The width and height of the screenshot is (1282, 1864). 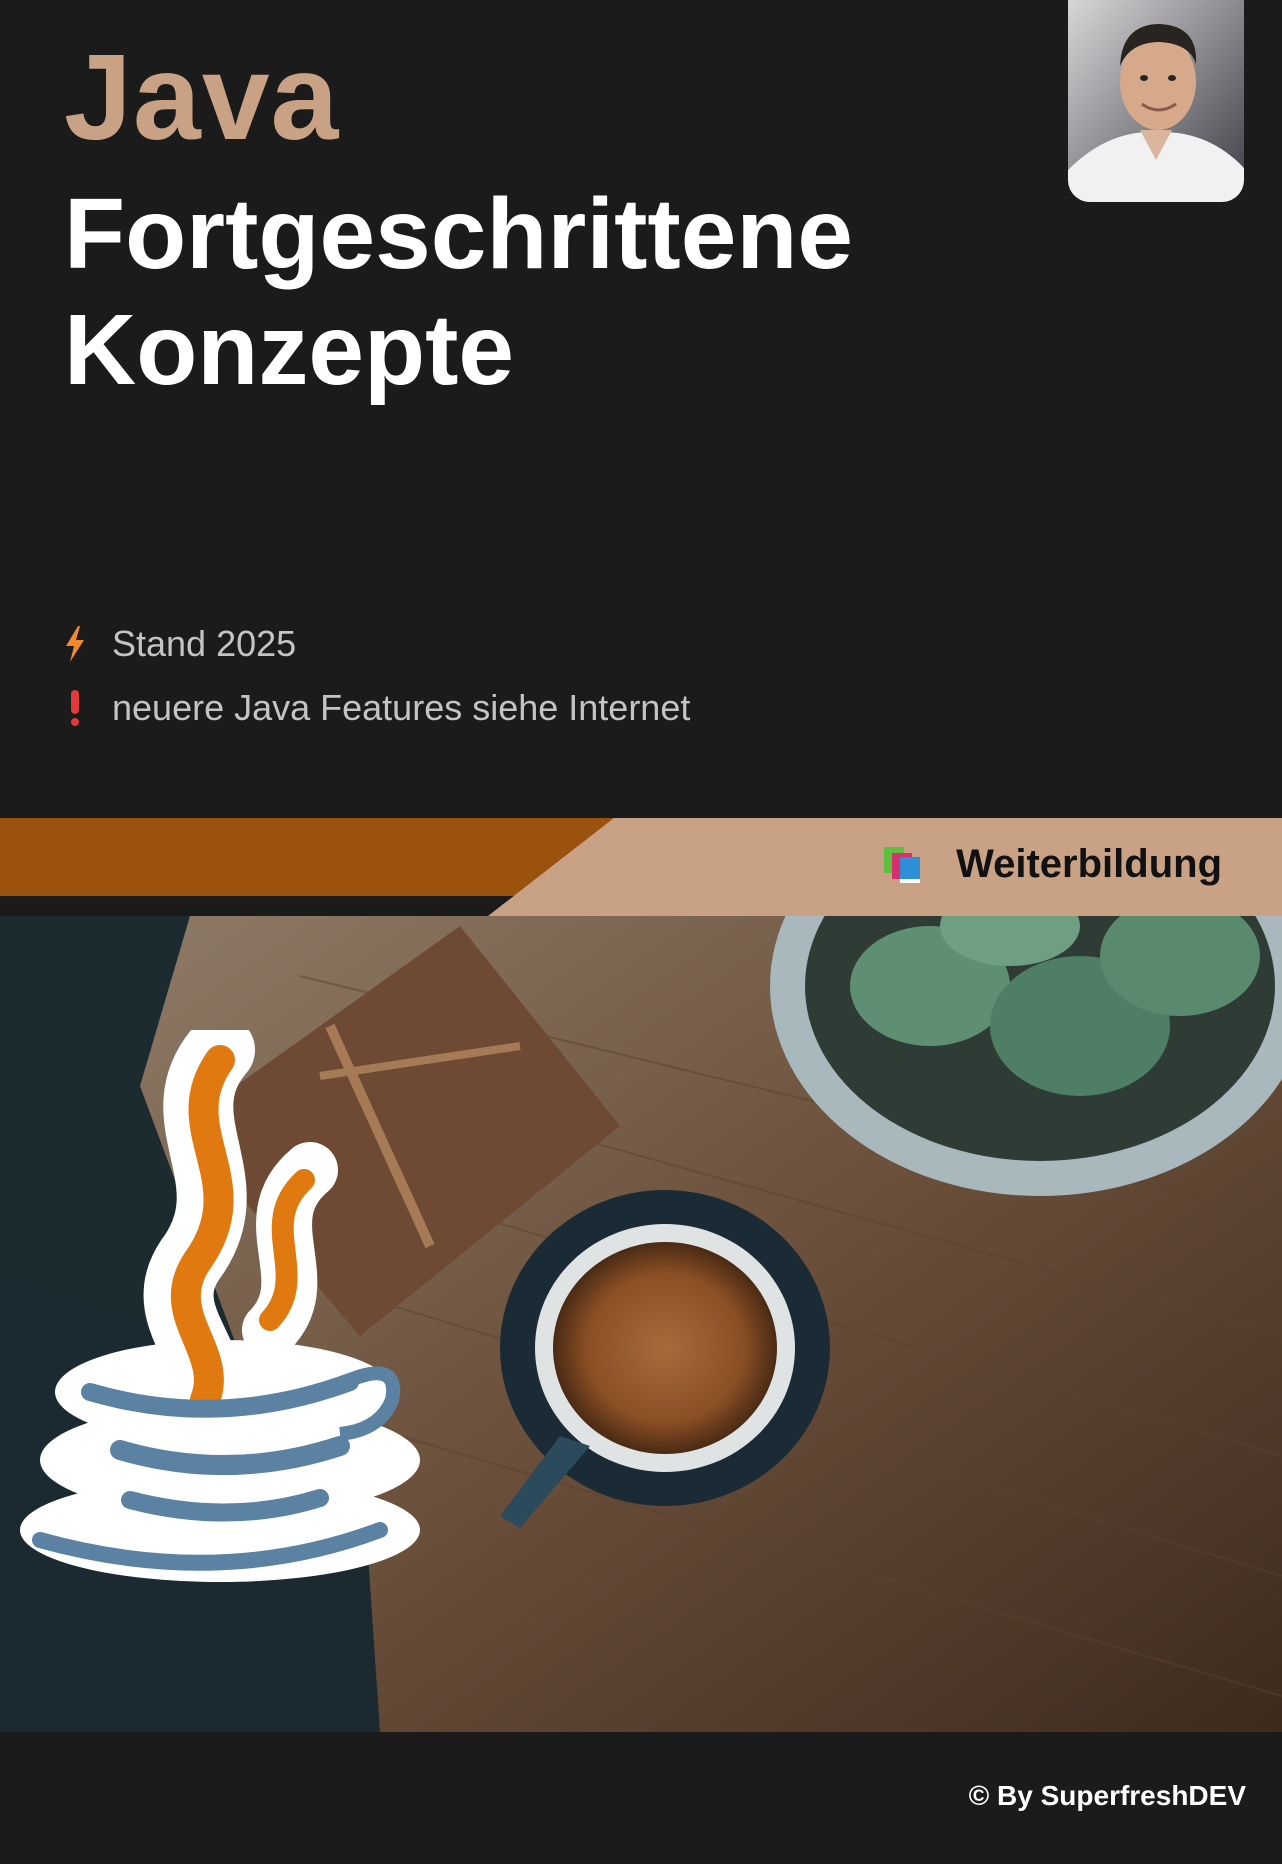 What do you see at coordinates (75, 644) in the screenshot?
I see `lightning-icon` at bounding box center [75, 644].